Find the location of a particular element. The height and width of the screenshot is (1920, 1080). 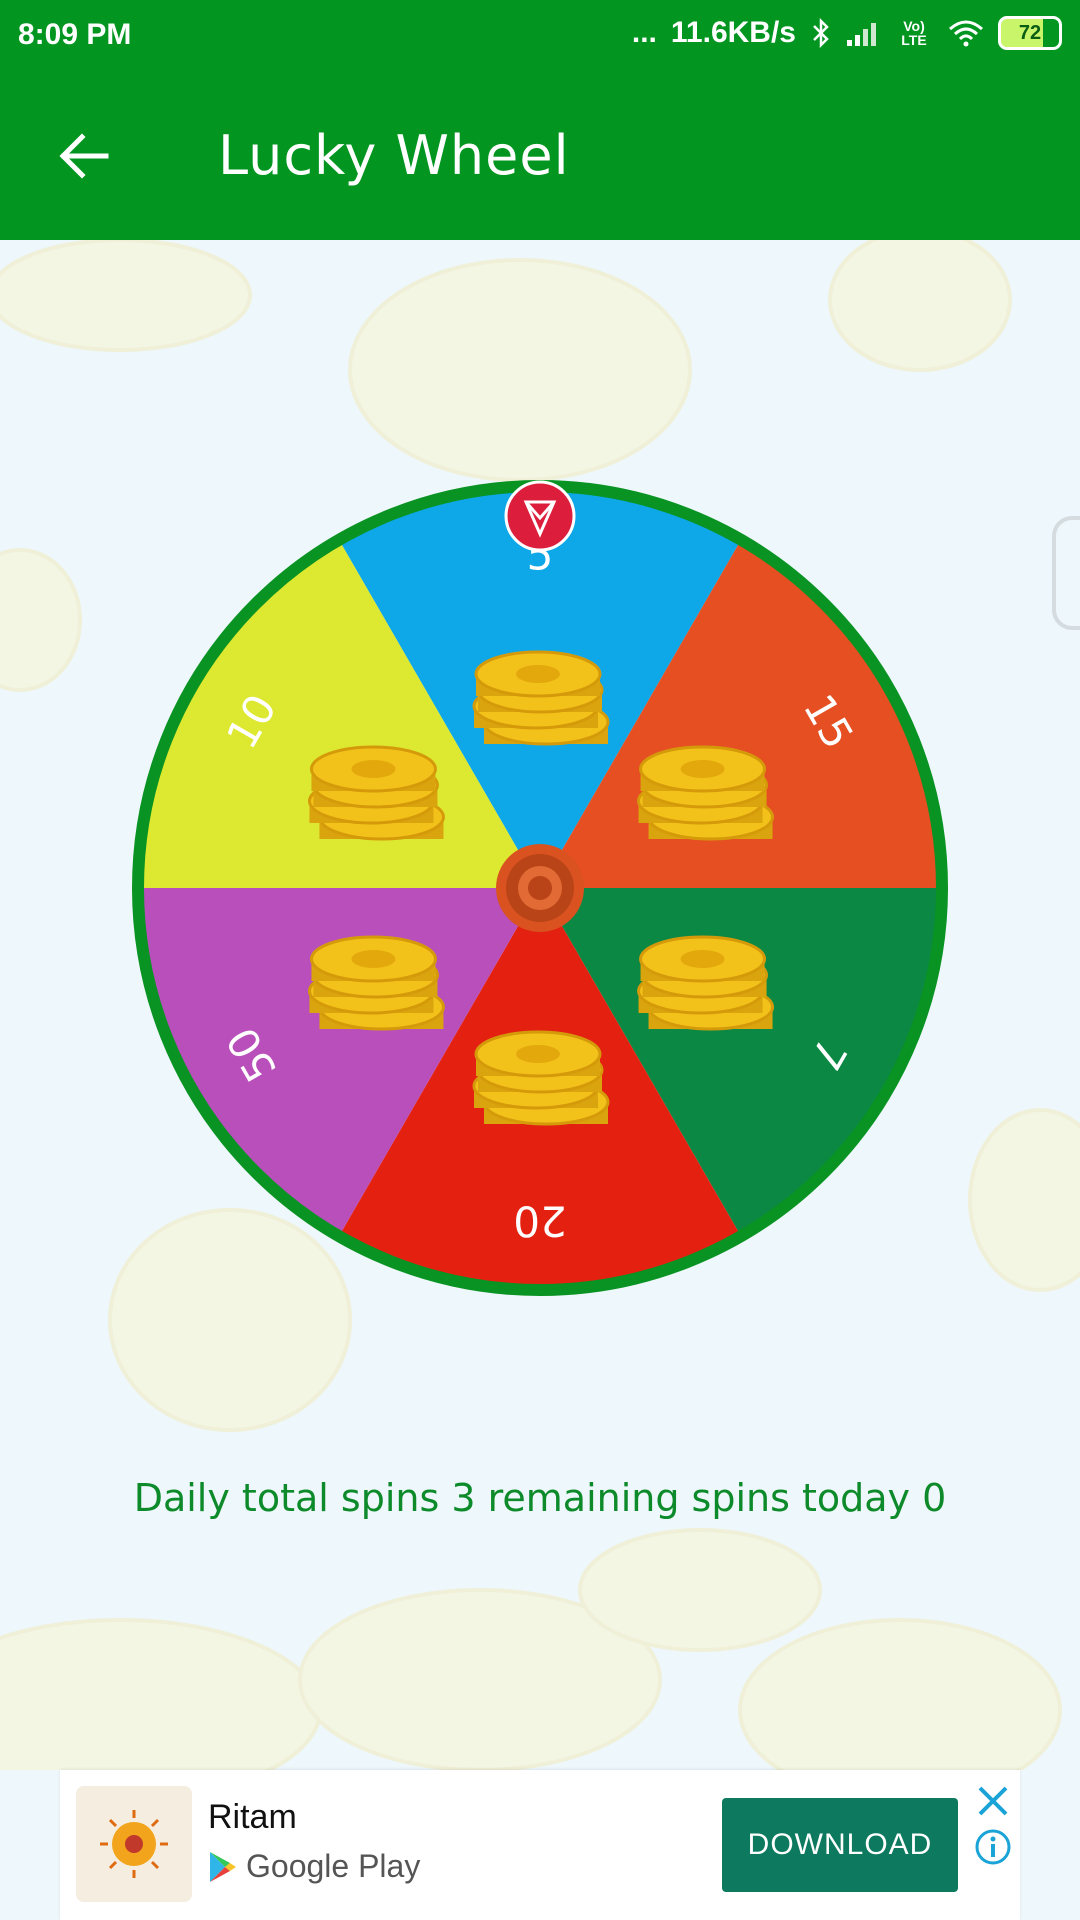

ad-store: Google Play is located at coordinates (314, 1866).